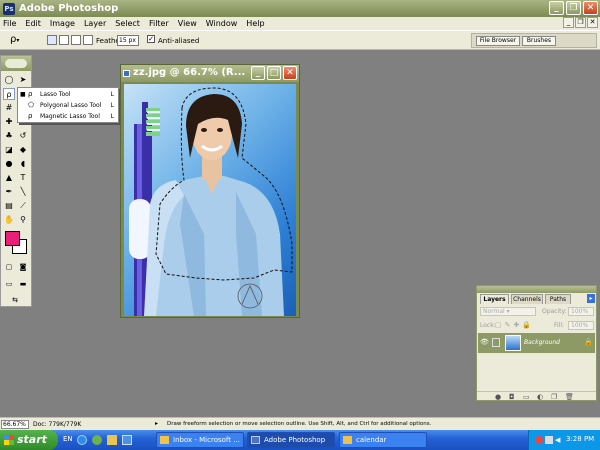 The width and height of the screenshot is (600, 450). I want to click on doc-window-close-button: ✕, so click(290, 73).